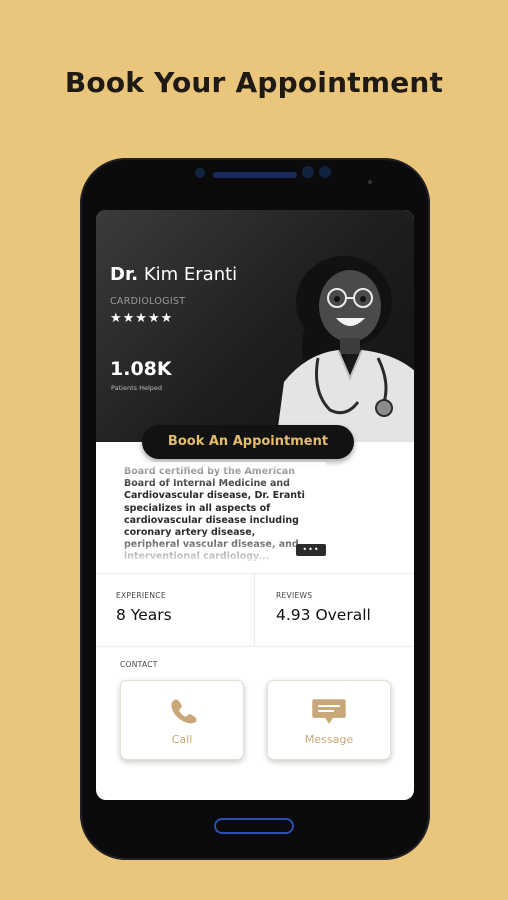 The image size is (508, 900). I want to click on experience-label: EXPERIENCE, so click(141, 595).